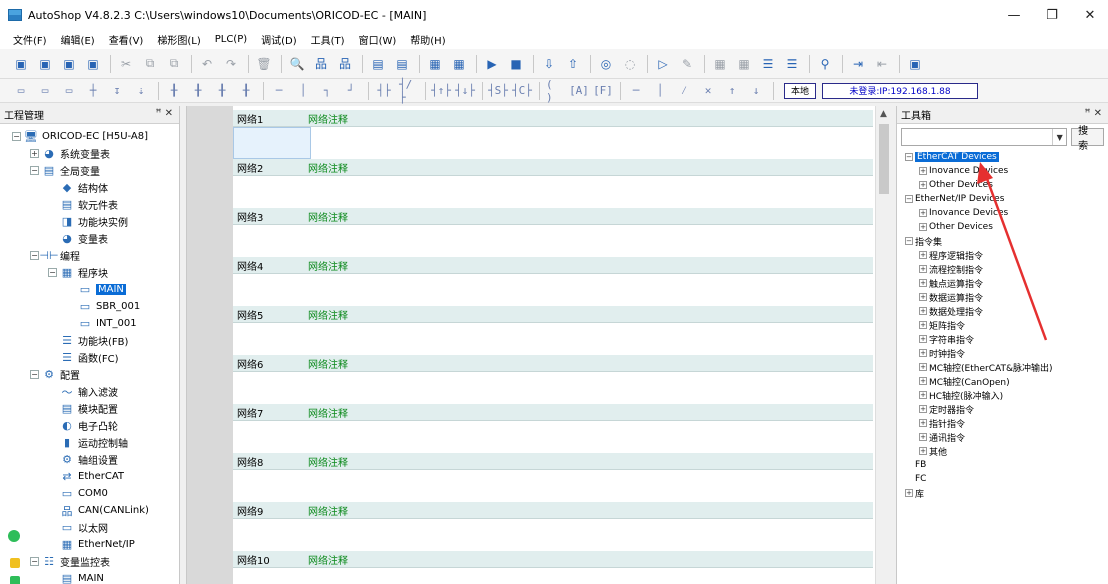 The image size is (1108, 584). I want to click on expand-icon, so click(909, 479).